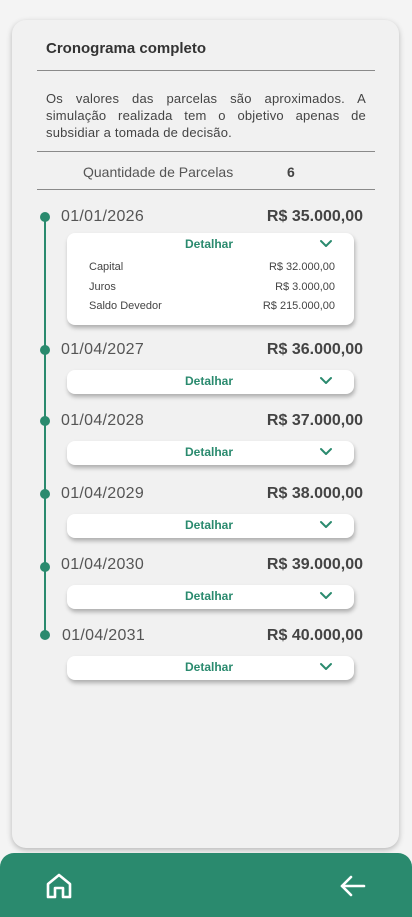 This screenshot has width=412, height=917. Describe the element at coordinates (206, 189) in the screenshot. I see `quantity-divider` at that location.